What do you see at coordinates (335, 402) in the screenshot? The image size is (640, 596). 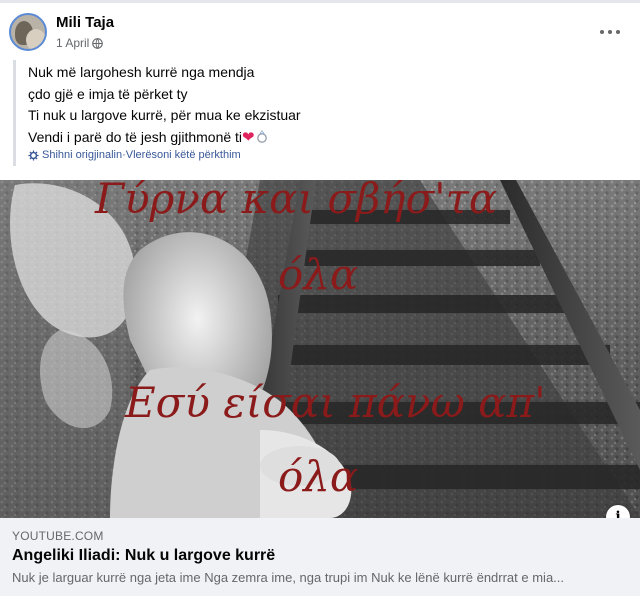 I see `overlay-line: Εσύ είσαι πάνω απ'` at bounding box center [335, 402].